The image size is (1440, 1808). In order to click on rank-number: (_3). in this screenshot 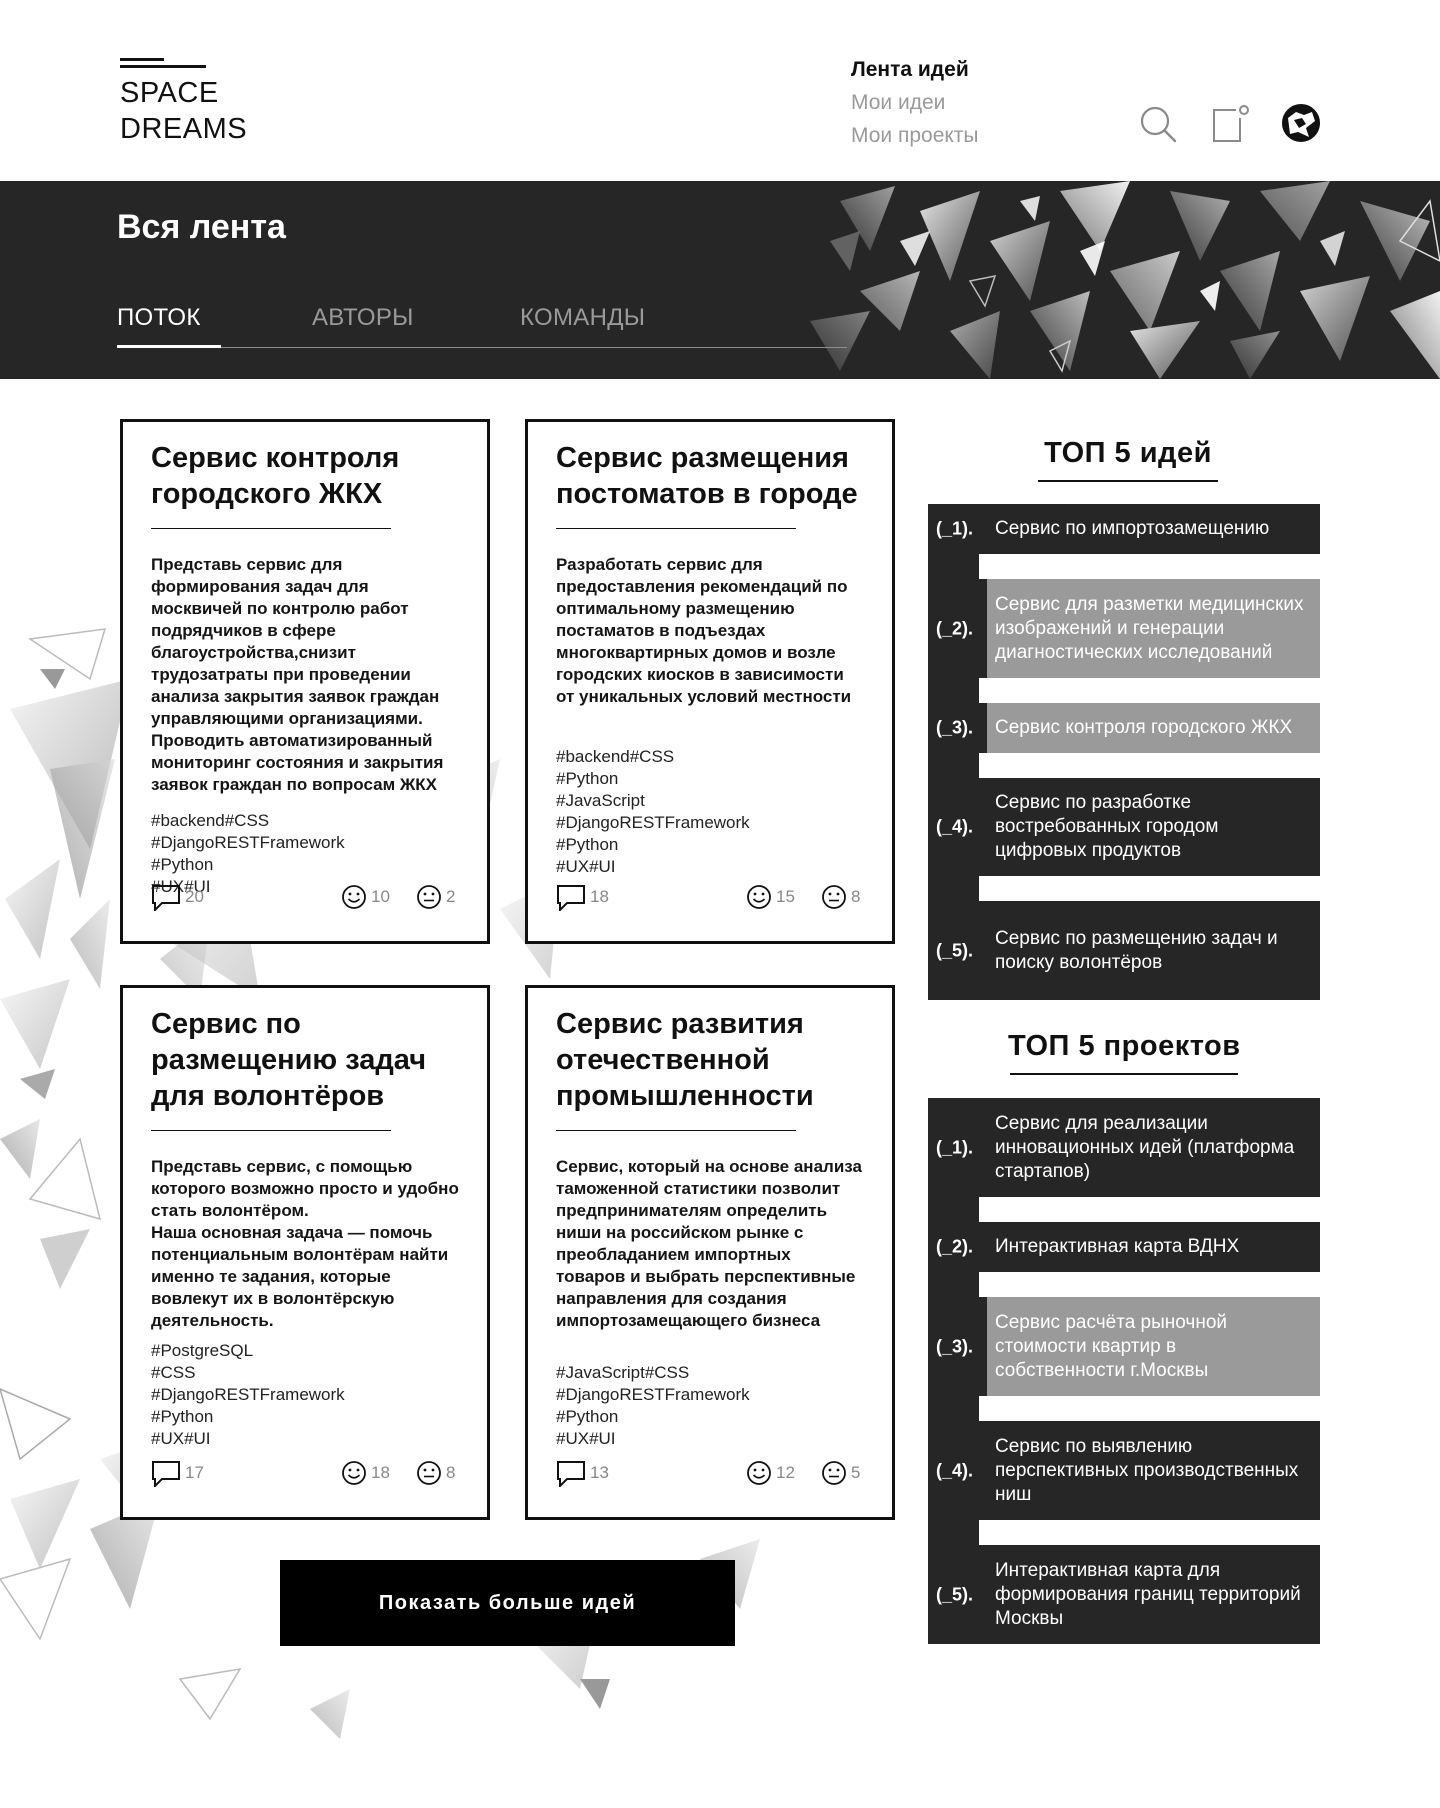, I will do `click(955, 727)`.